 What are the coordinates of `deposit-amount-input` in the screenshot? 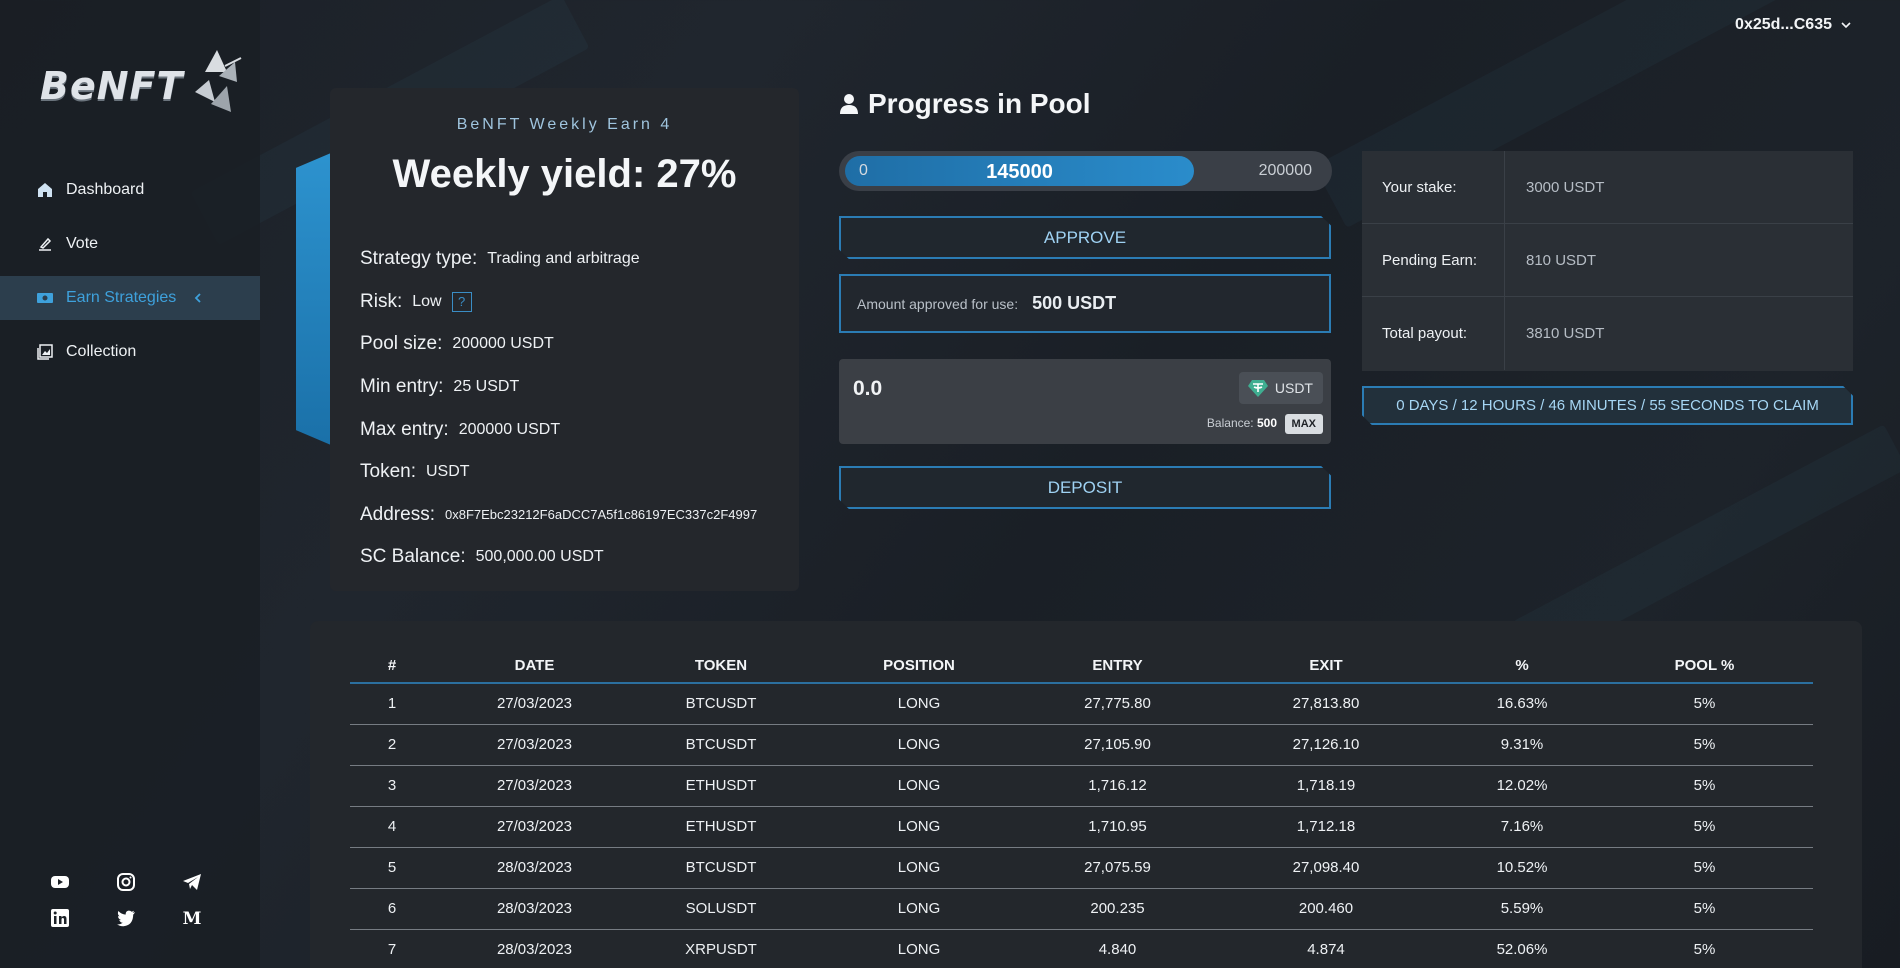 It's located at (1003, 389).